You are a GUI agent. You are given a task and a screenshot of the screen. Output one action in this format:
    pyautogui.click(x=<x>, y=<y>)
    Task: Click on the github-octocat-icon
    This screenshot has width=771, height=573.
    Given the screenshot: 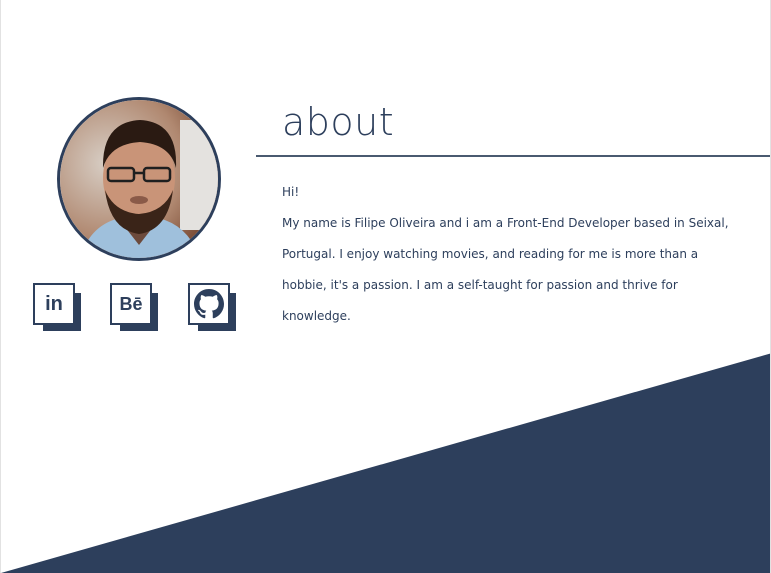 What is the action you would take?
    pyautogui.click(x=209, y=304)
    